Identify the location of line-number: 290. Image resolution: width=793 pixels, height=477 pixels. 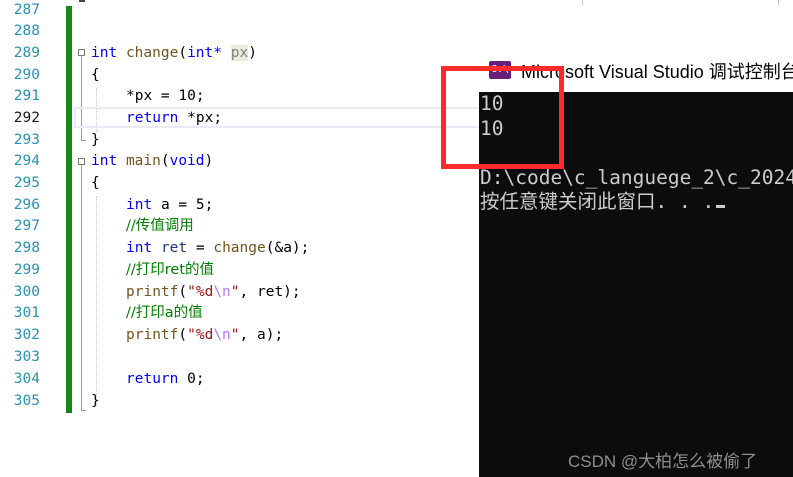
(26, 75).